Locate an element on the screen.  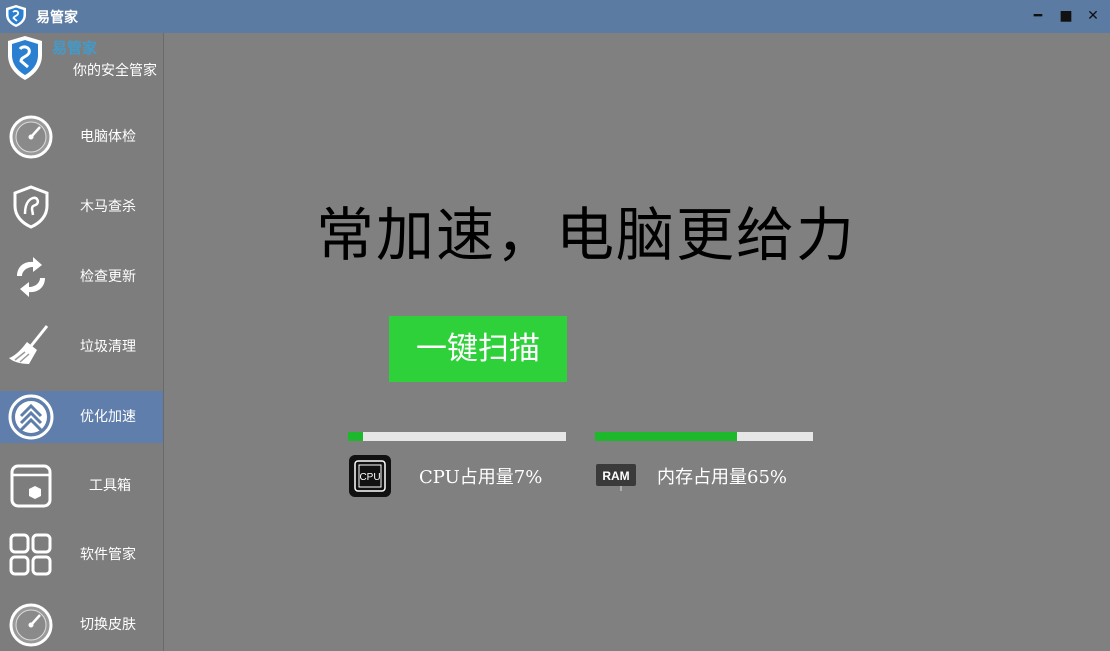
sidebar-item-label: 检查更新 is located at coordinates (108, 277).